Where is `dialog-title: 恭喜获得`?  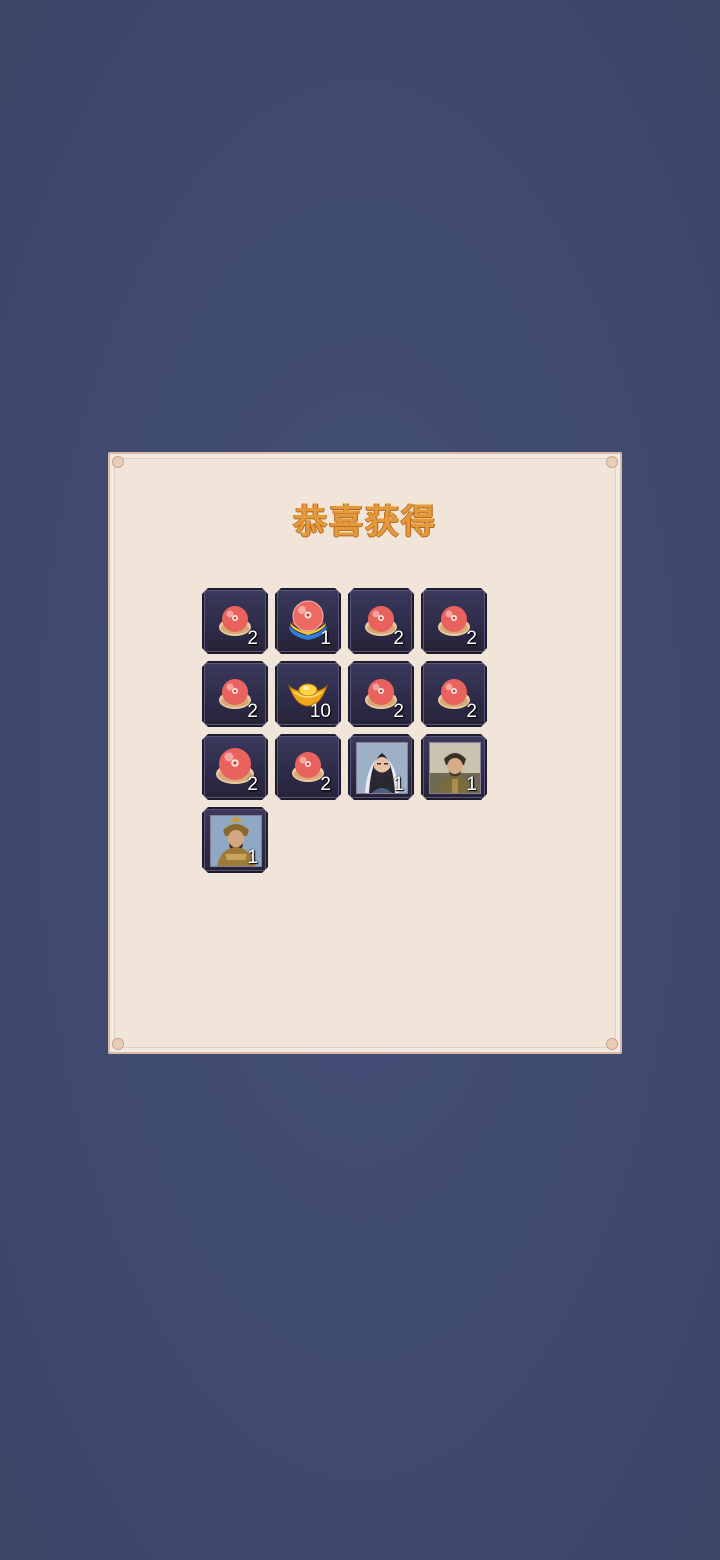
dialog-title: 恭喜获得 is located at coordinates (365, 522).